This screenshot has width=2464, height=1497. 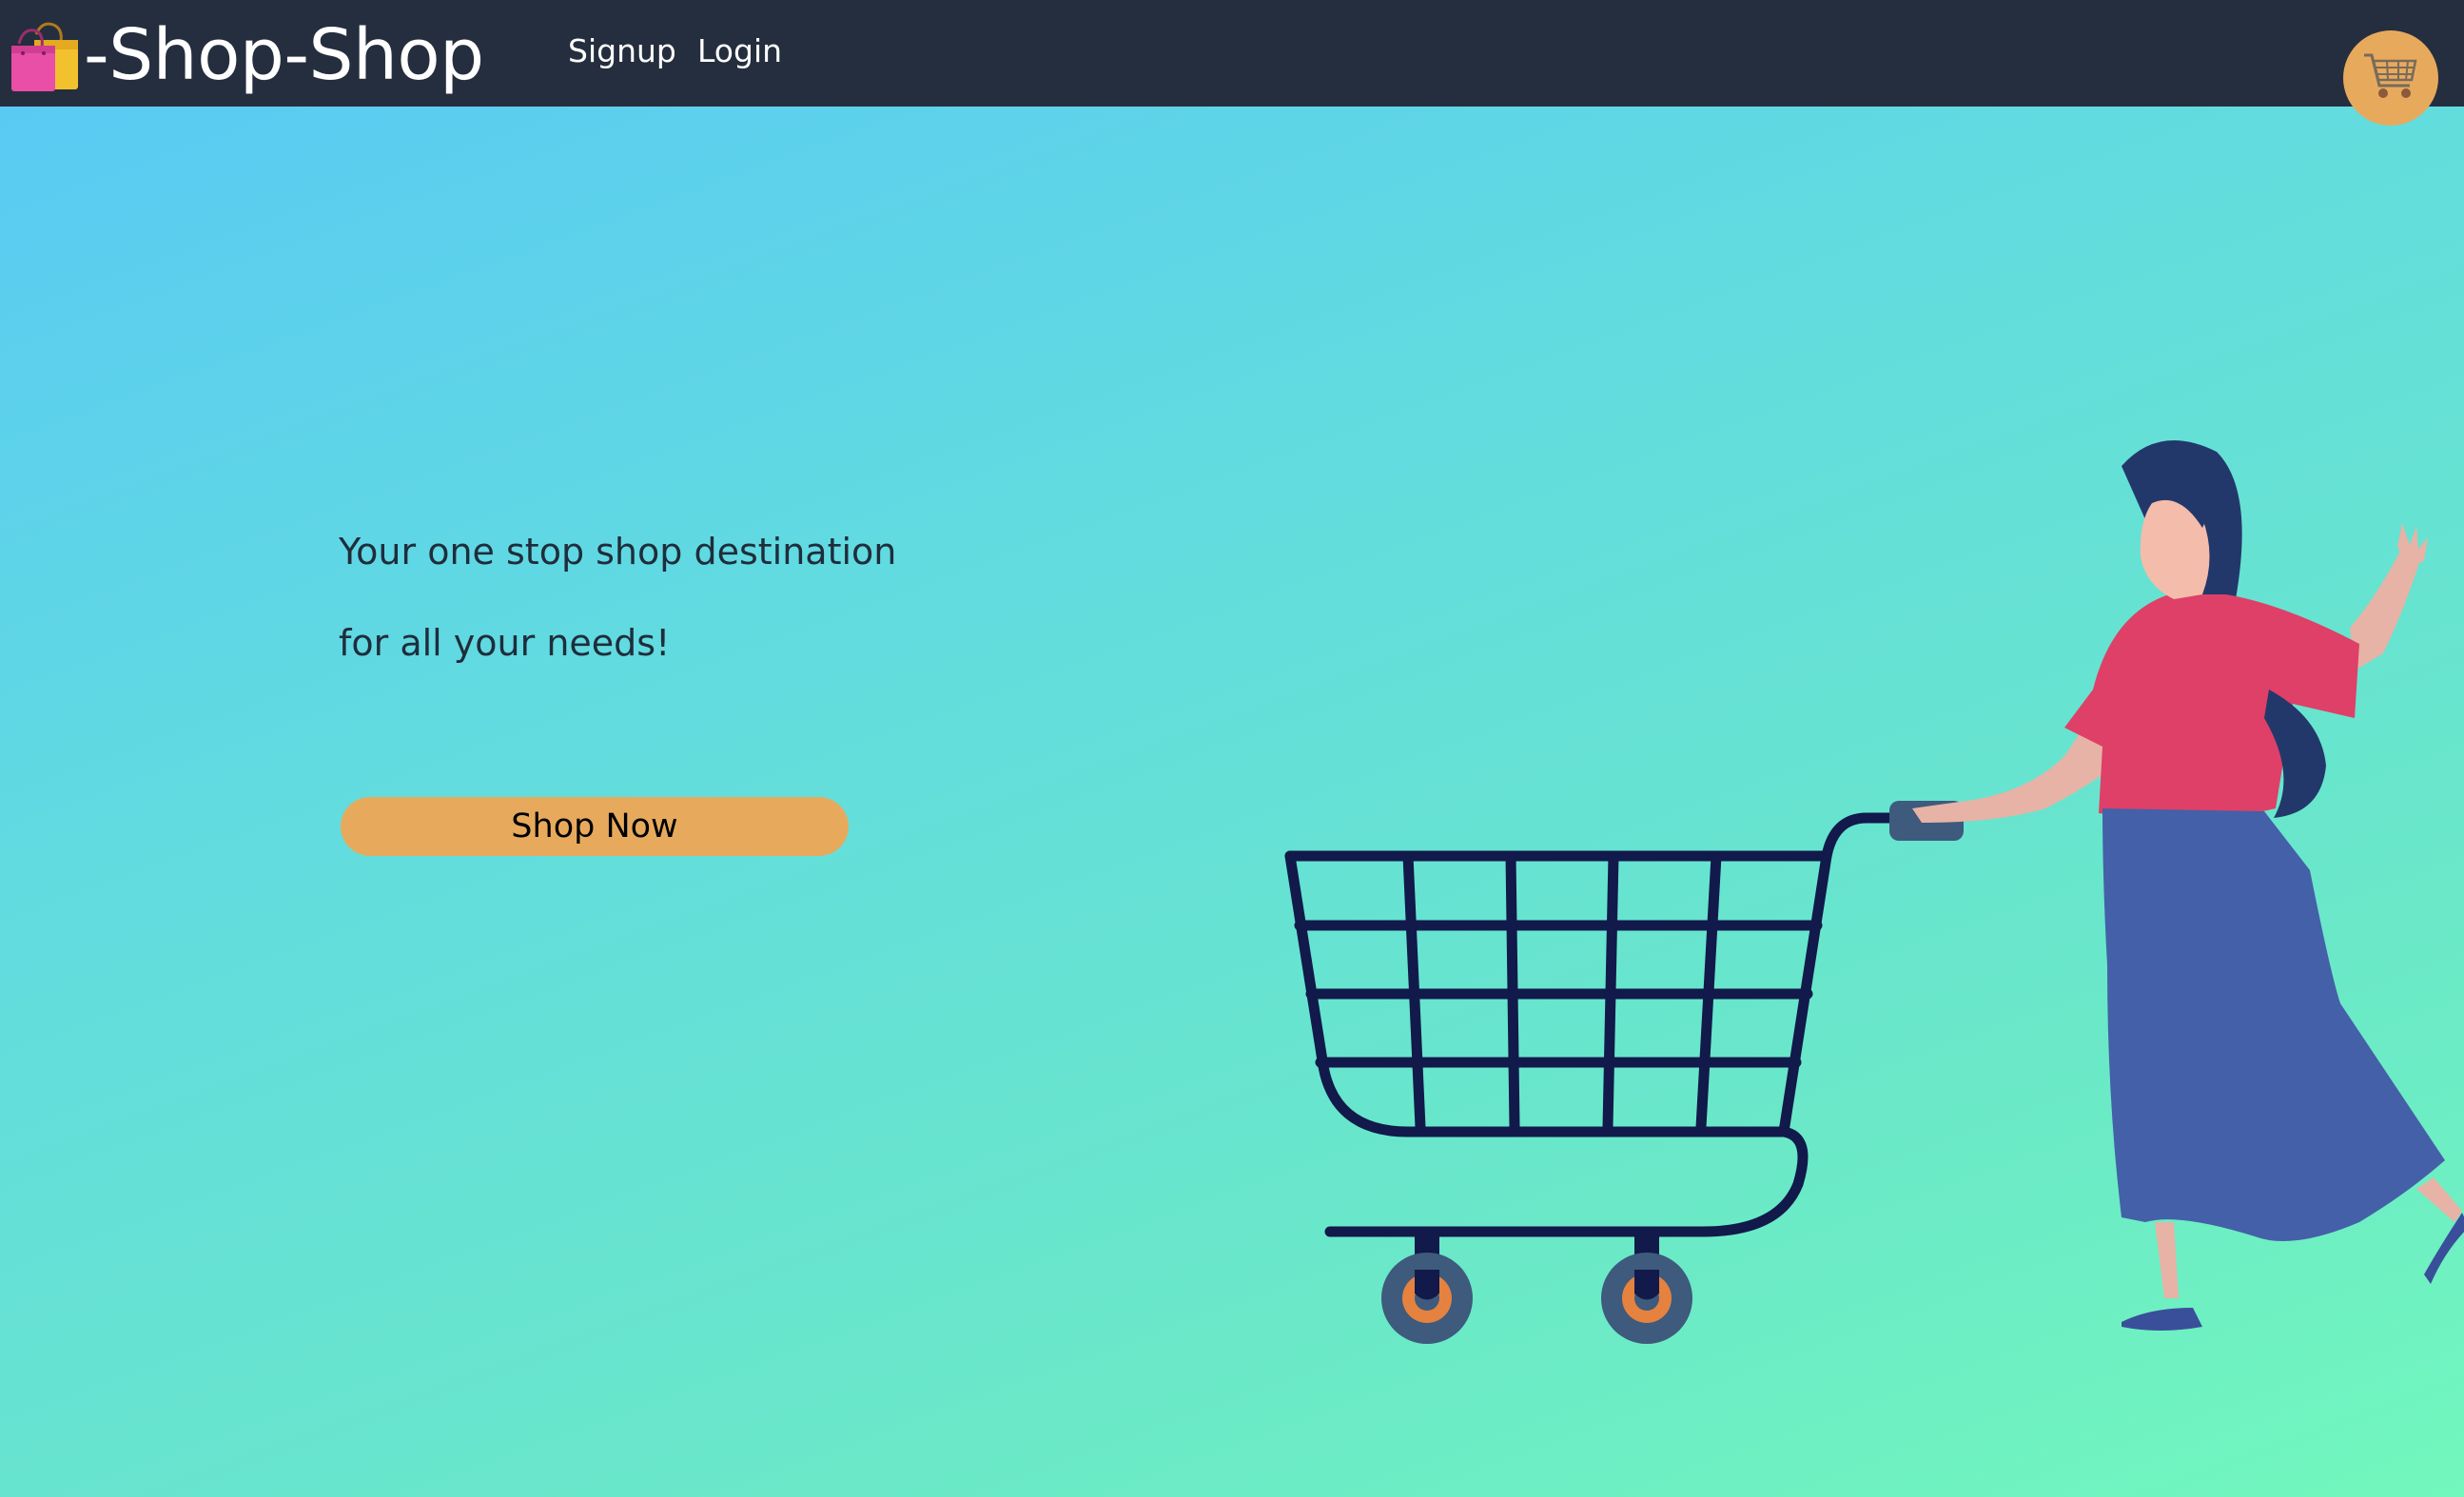 I want to click on brand-title: -Shop-Shop, so click(x=284, y=55).